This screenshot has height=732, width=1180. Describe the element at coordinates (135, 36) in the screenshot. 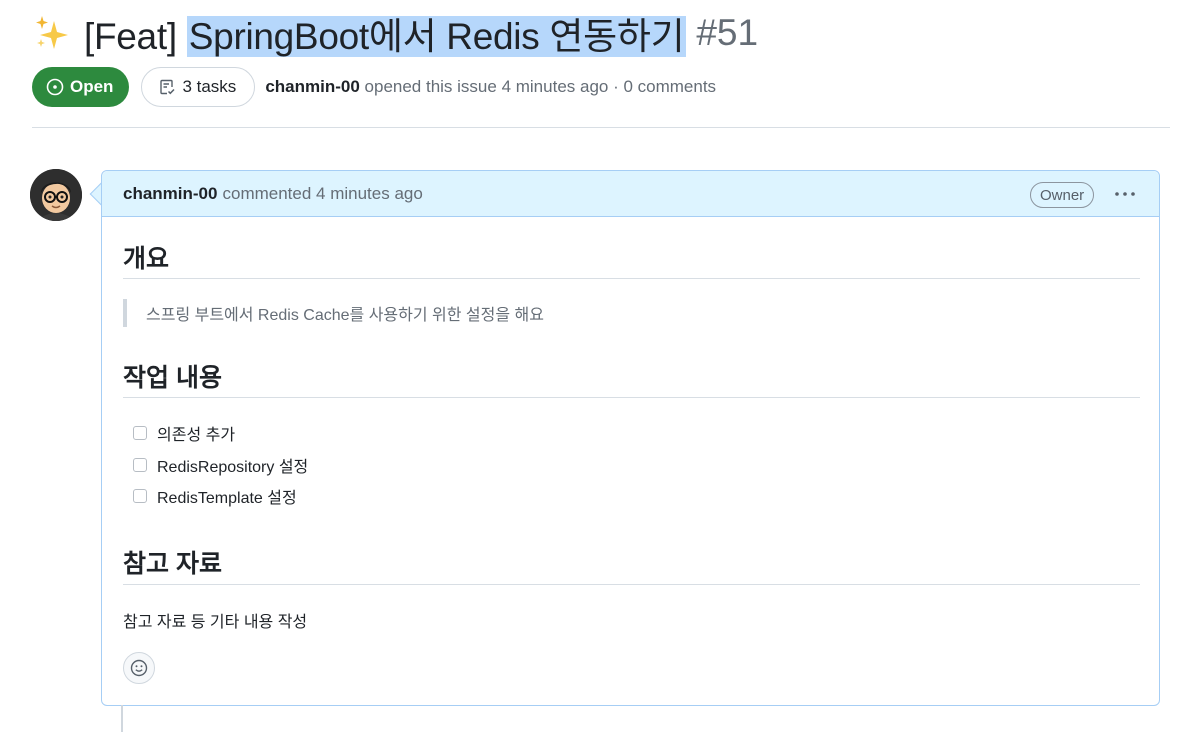

I see `issue-title-prefix: [Feat]` at that location.